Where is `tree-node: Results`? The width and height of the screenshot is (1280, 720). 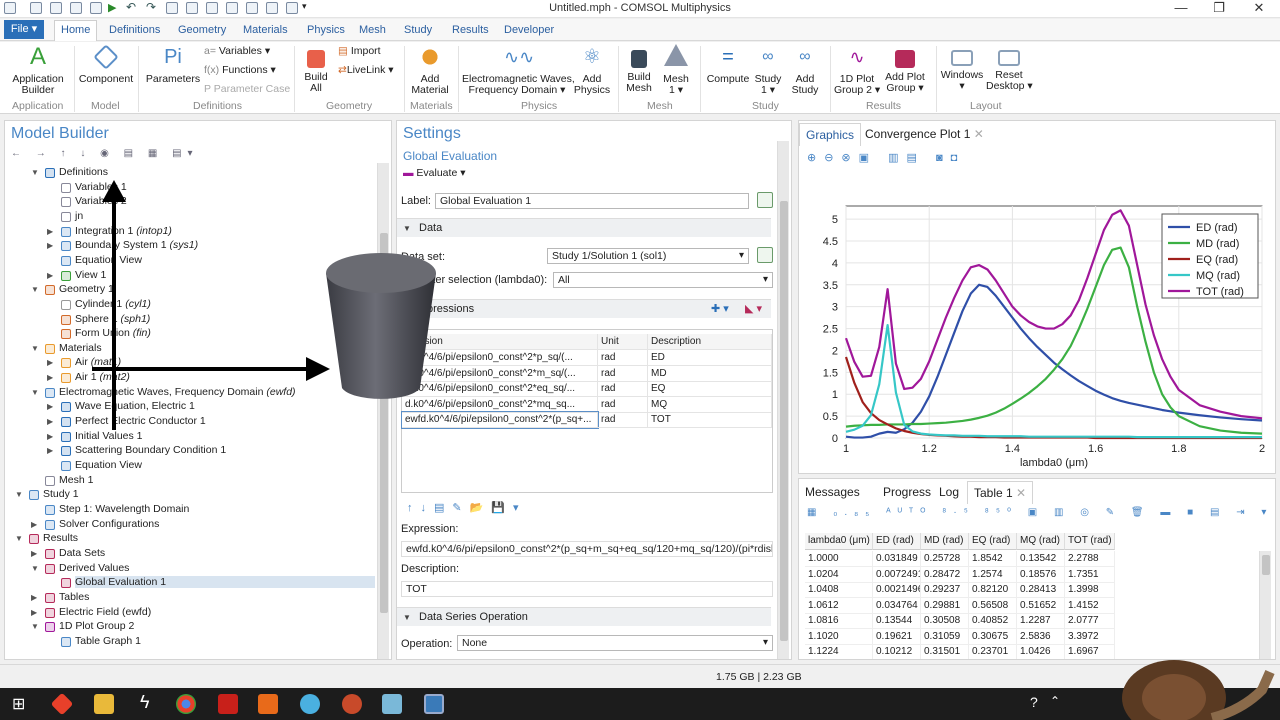 tree-node: Results is located at coordinates (60, 538).